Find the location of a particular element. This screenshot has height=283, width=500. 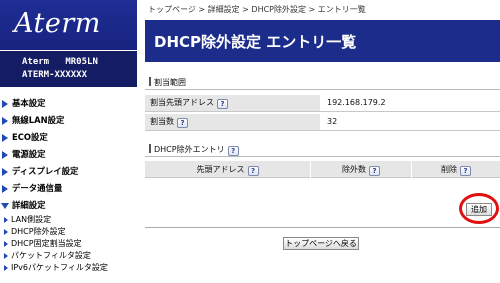

device-id: ATERM-XXXXXX is located at coordinates (55, 75).